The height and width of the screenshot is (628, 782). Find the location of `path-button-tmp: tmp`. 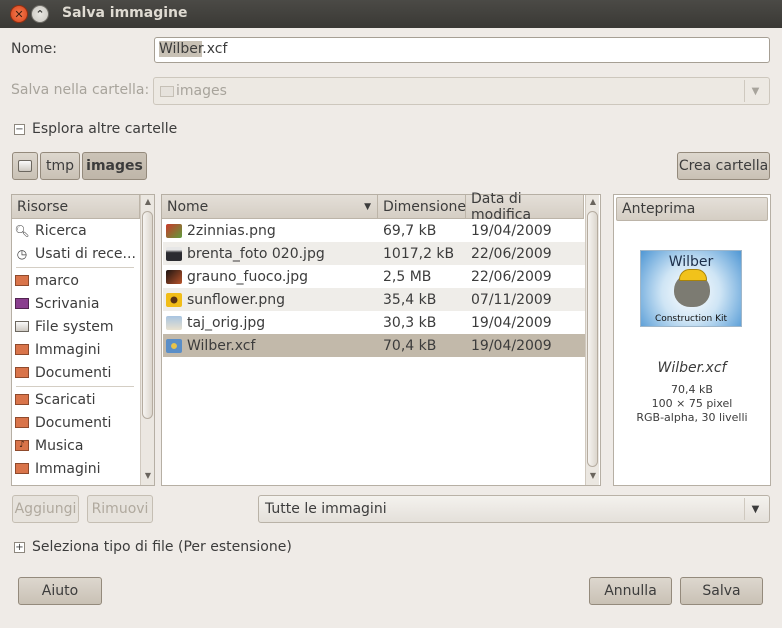

path-button-tmp: tmp is located at coordinates (60, 166).